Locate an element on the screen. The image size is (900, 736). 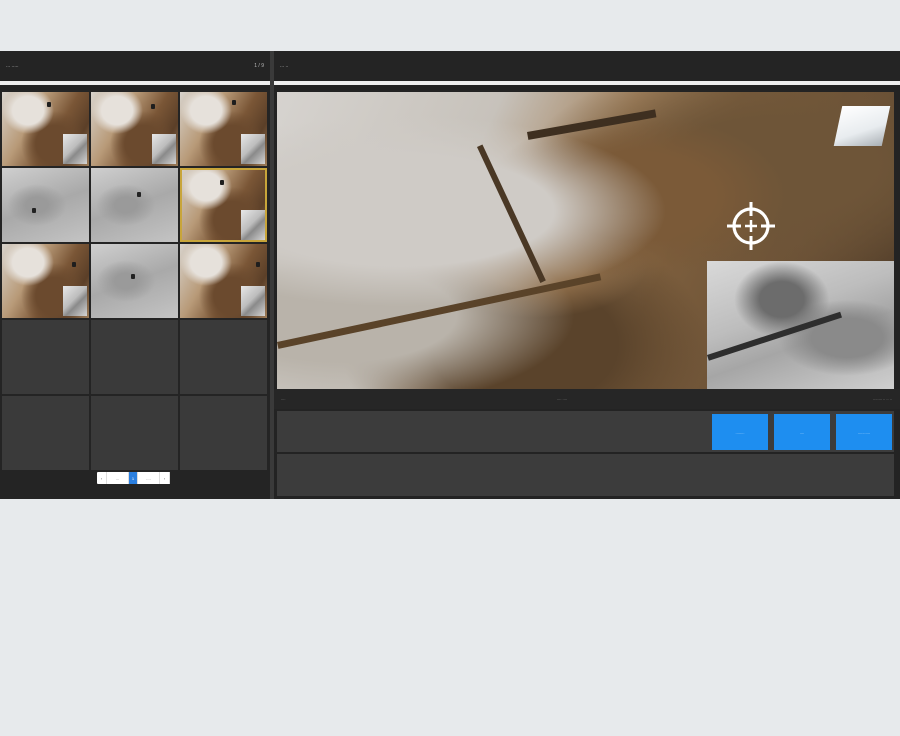
thermal-feature is located at coordinates (775, 336).